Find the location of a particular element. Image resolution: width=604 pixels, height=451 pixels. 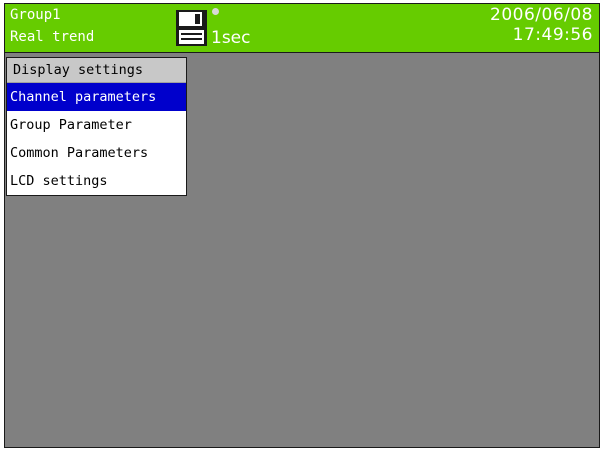

menu-item-group-parameter: Group Parameter is located at coordinates (96, 125).